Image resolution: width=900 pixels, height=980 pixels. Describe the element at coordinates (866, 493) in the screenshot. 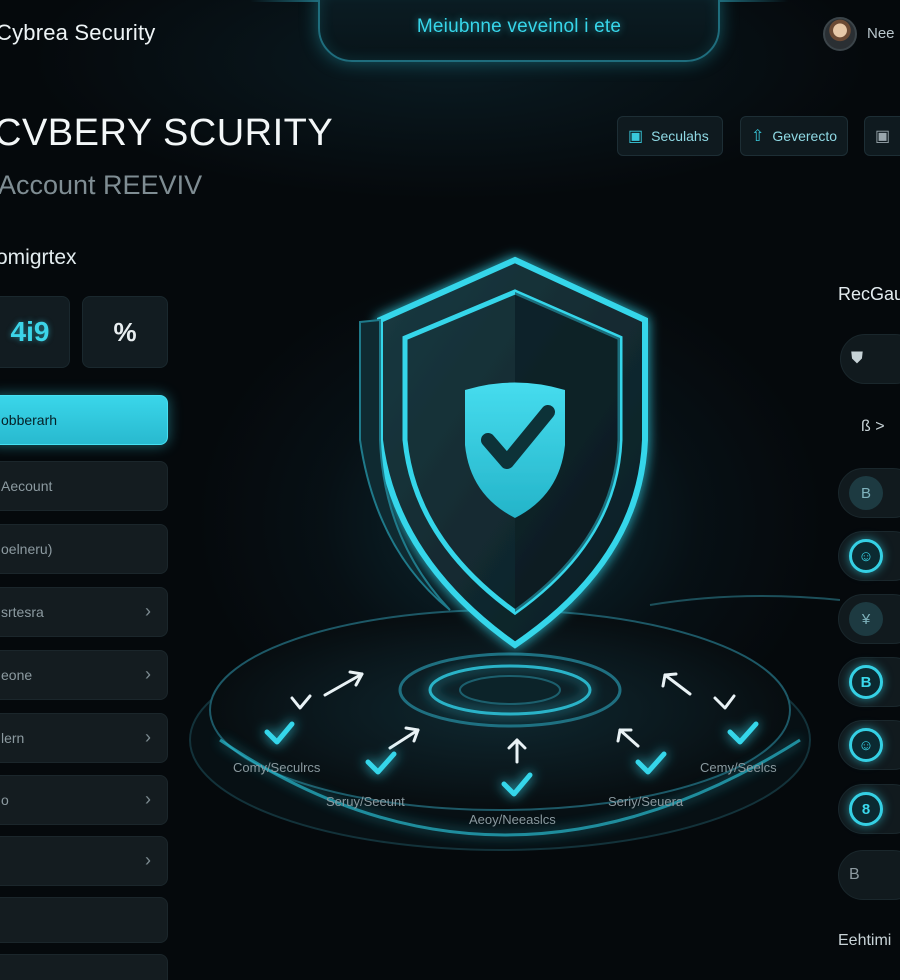

I see `document-icon: B` at that location.